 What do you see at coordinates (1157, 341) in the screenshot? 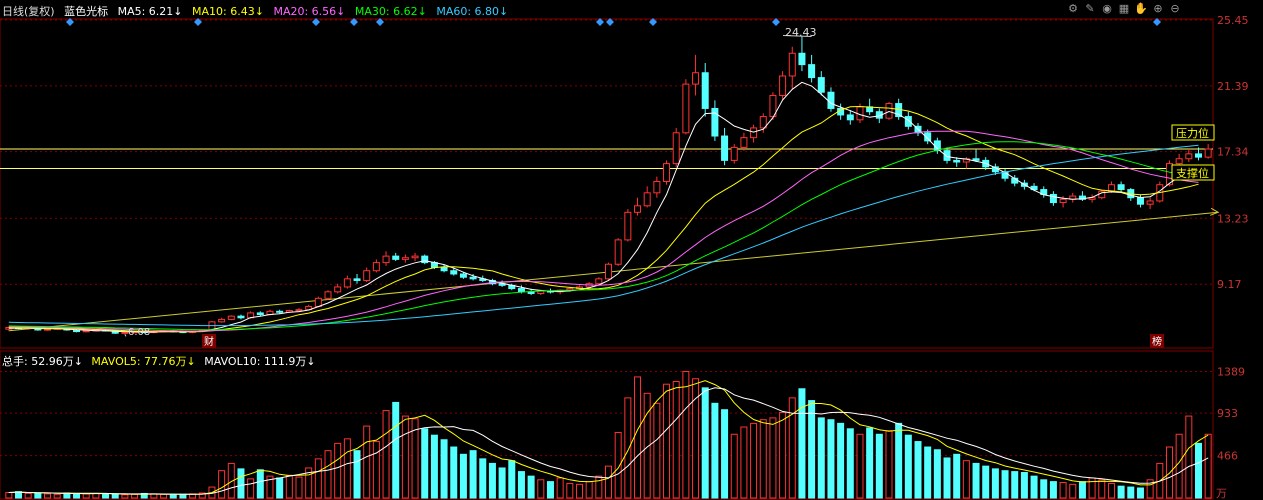
I see `rank-marker-label: 榜` at bounding box center [1157, 341].